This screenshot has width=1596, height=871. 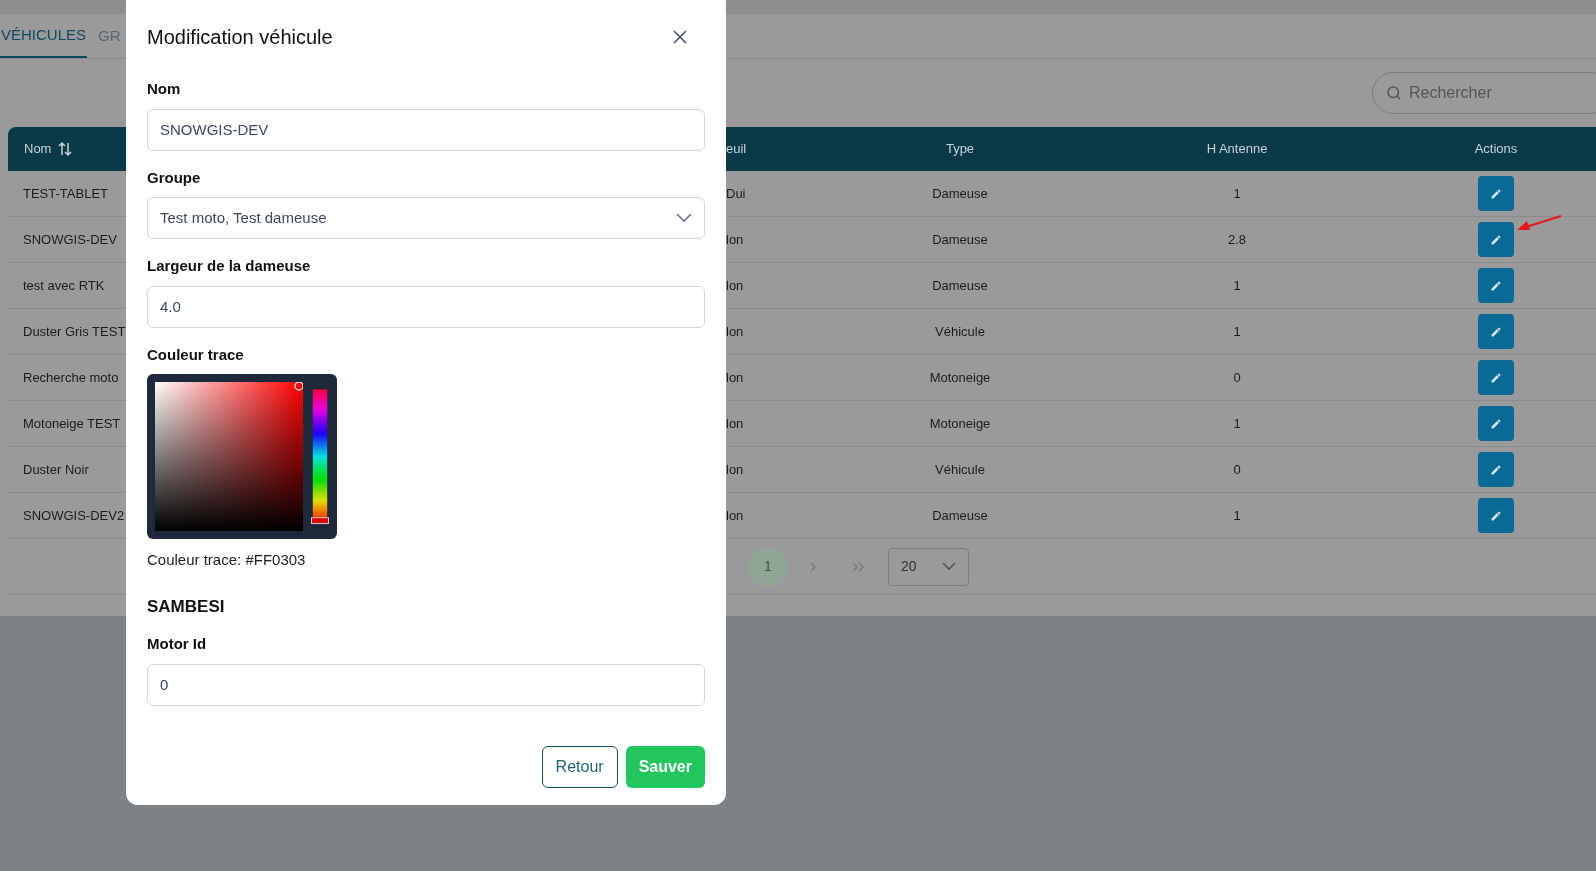 I want to click on input-field: 4.0, so click(x=426, y=306).